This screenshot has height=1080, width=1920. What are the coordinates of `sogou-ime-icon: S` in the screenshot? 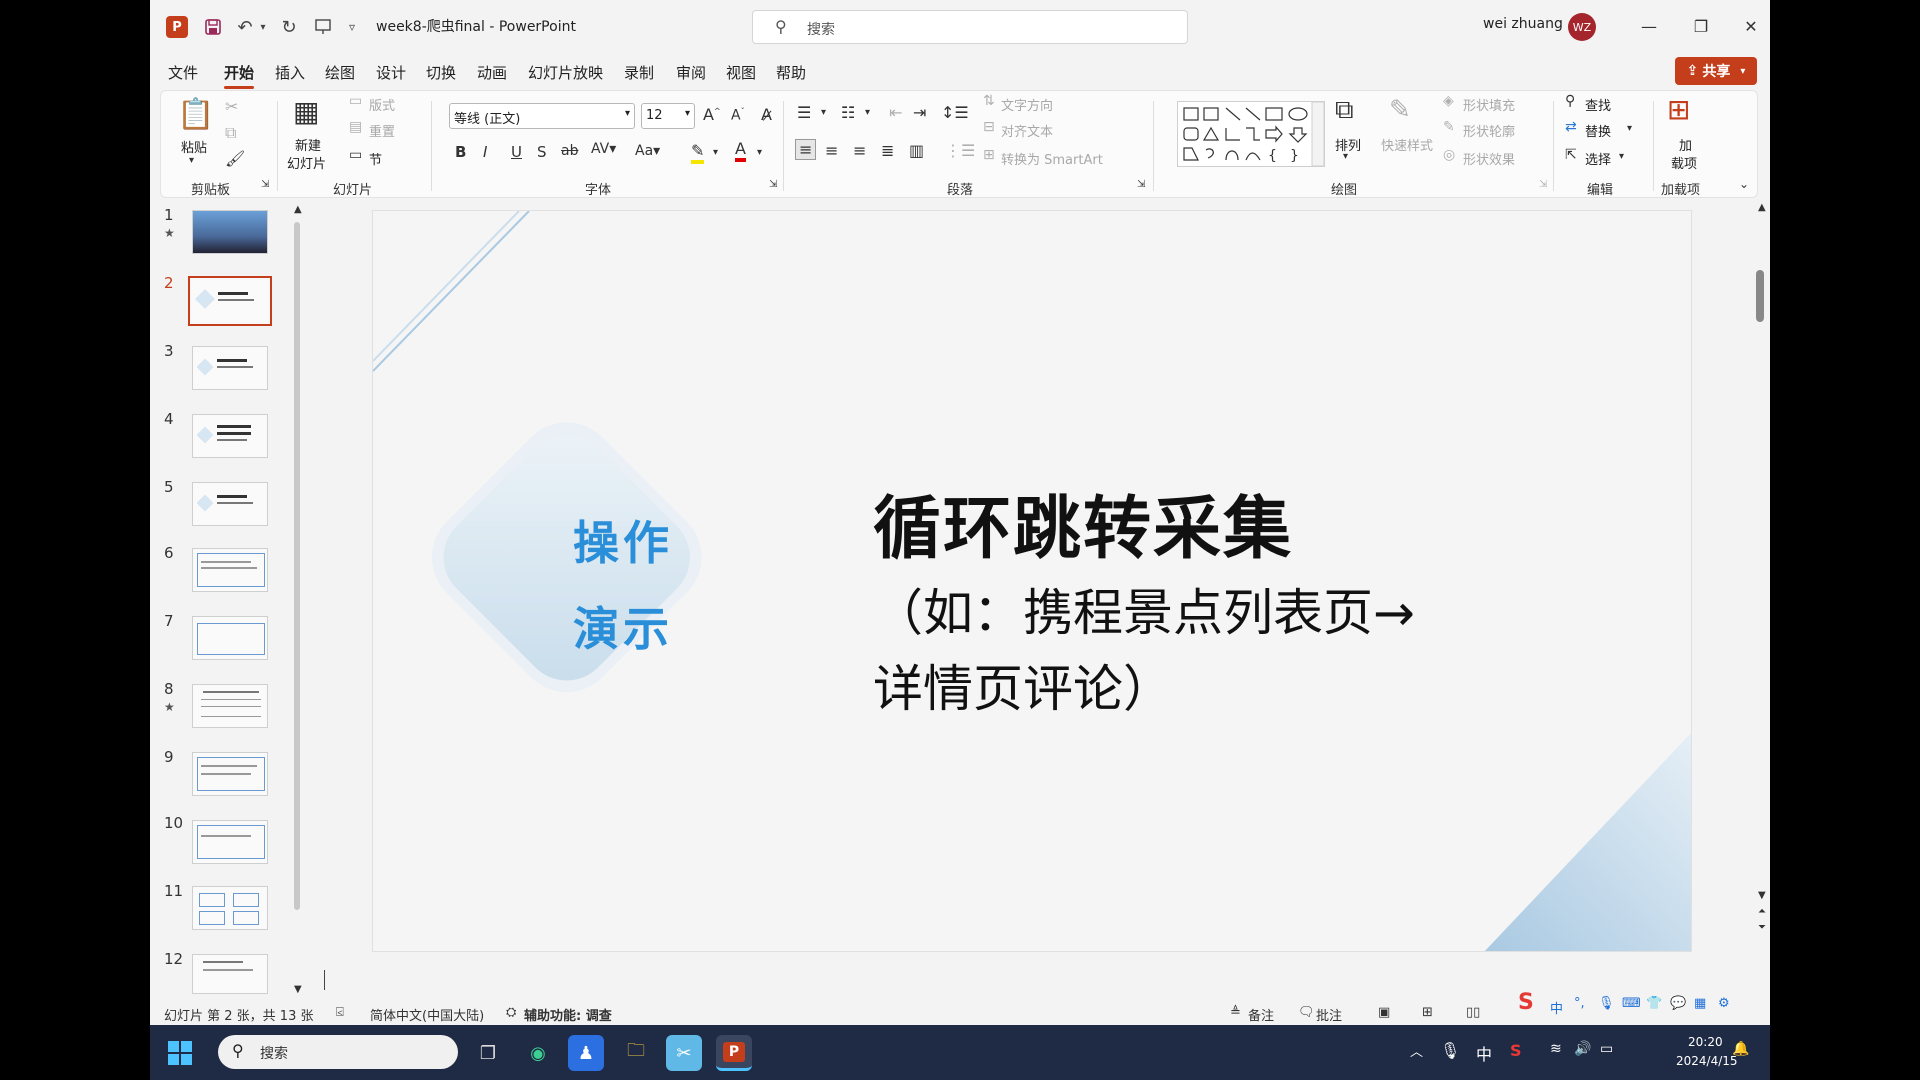 It's located at (1526, 1002).